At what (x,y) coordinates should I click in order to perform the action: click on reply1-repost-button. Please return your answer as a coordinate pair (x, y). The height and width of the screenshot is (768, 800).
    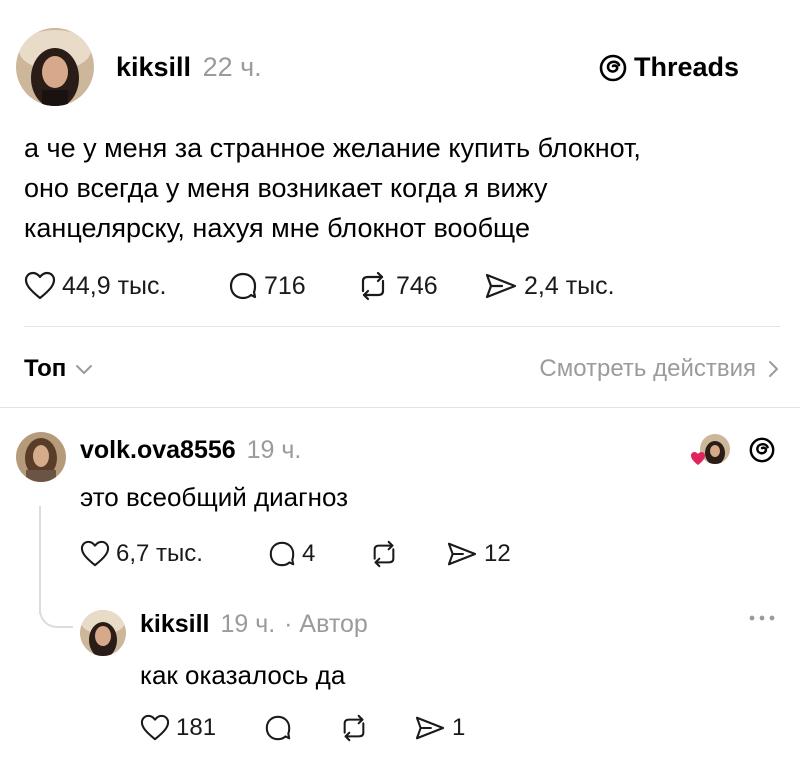
    Looking at the image, I should click on (387, 554).